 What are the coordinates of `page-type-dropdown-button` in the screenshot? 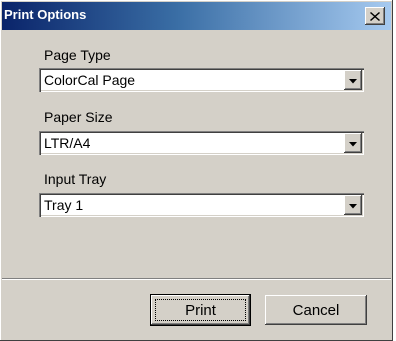 It's located at (353, 80).